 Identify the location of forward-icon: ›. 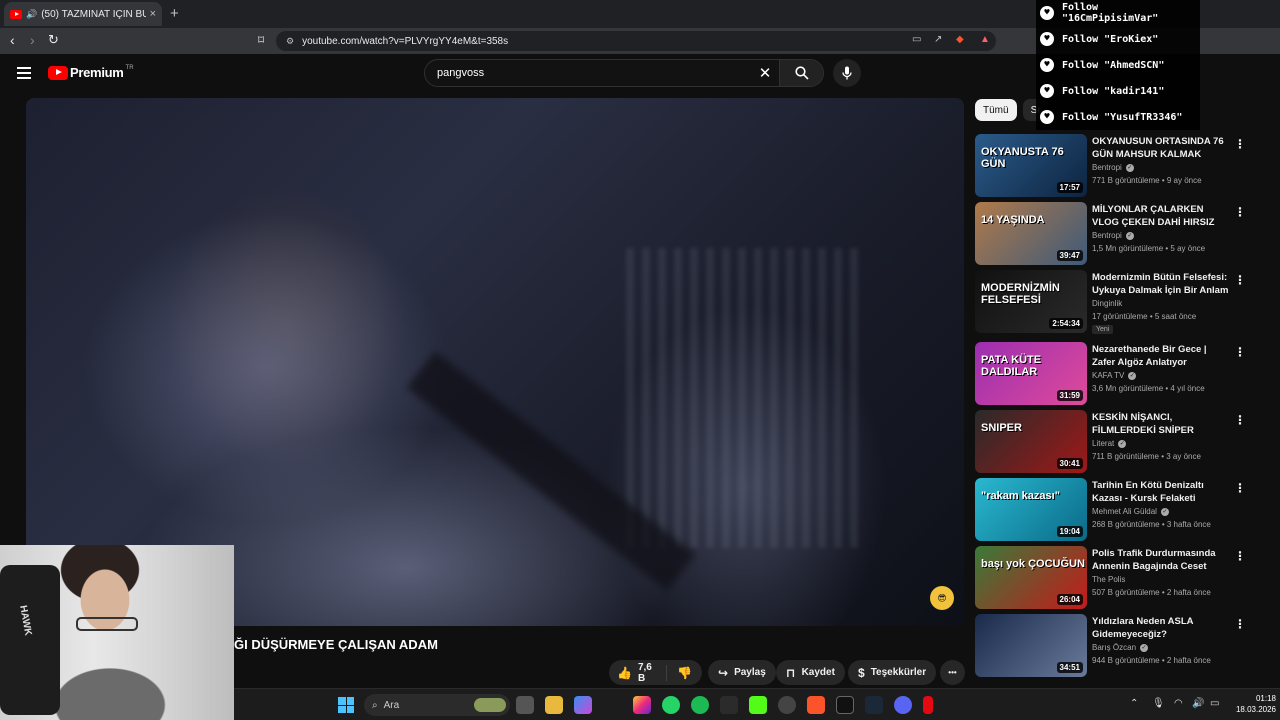
(32, 40).